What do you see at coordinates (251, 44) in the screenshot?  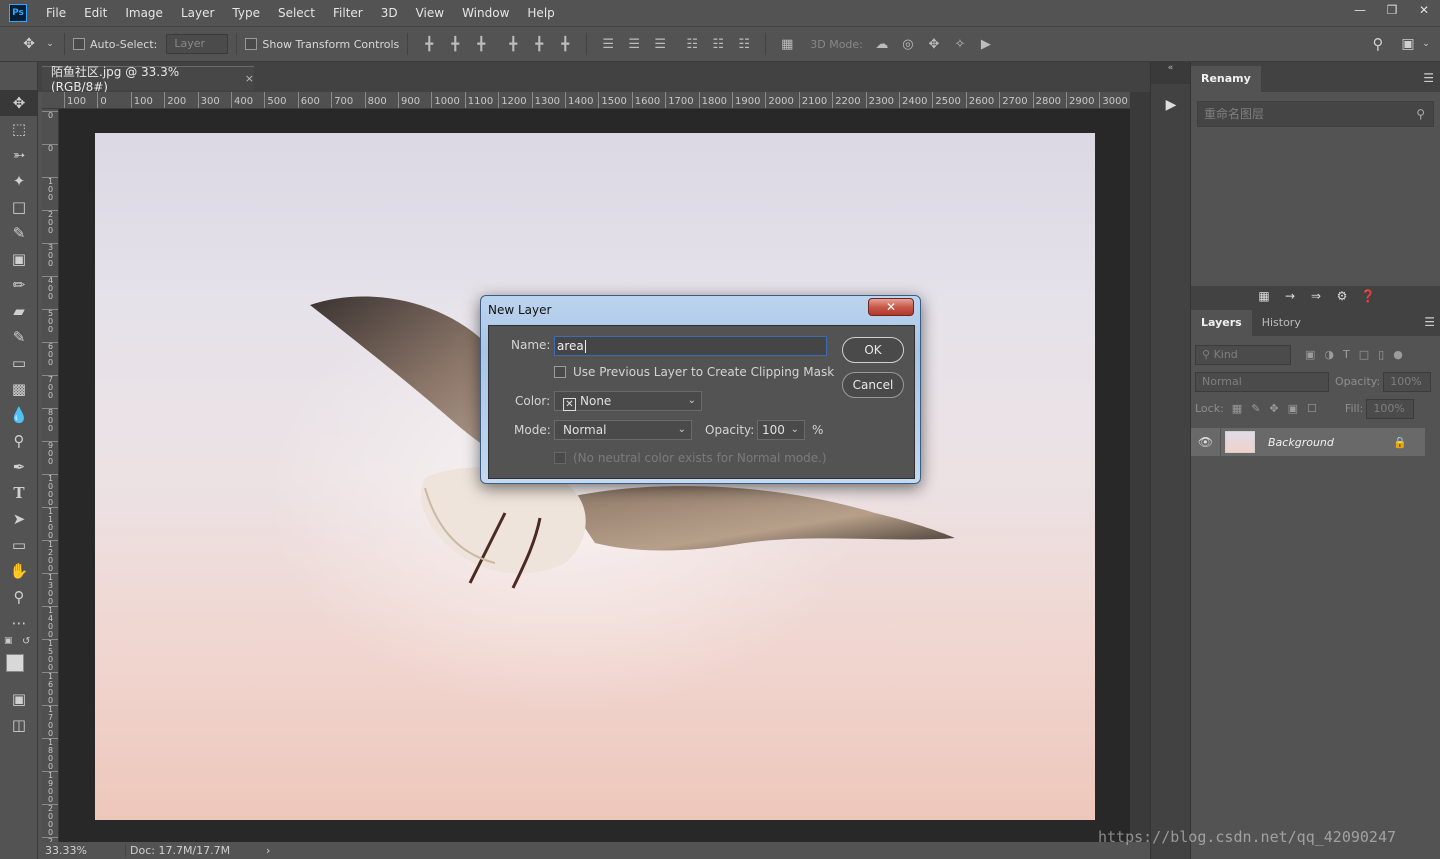 I see `show-transform-checkbox` at bounding box center [251, 44].